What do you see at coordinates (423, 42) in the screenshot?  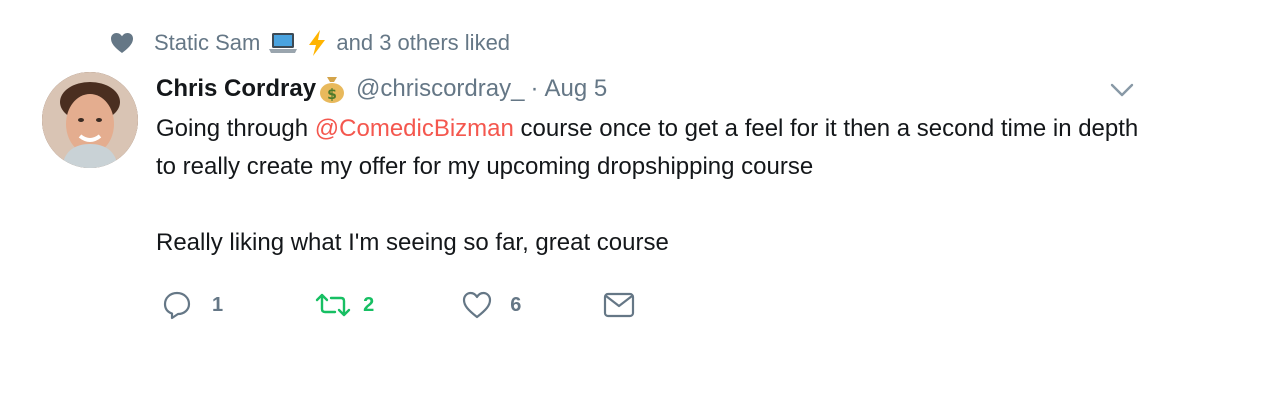 I see `context-text: and 3 others liked` at bounding box center [423, 42].